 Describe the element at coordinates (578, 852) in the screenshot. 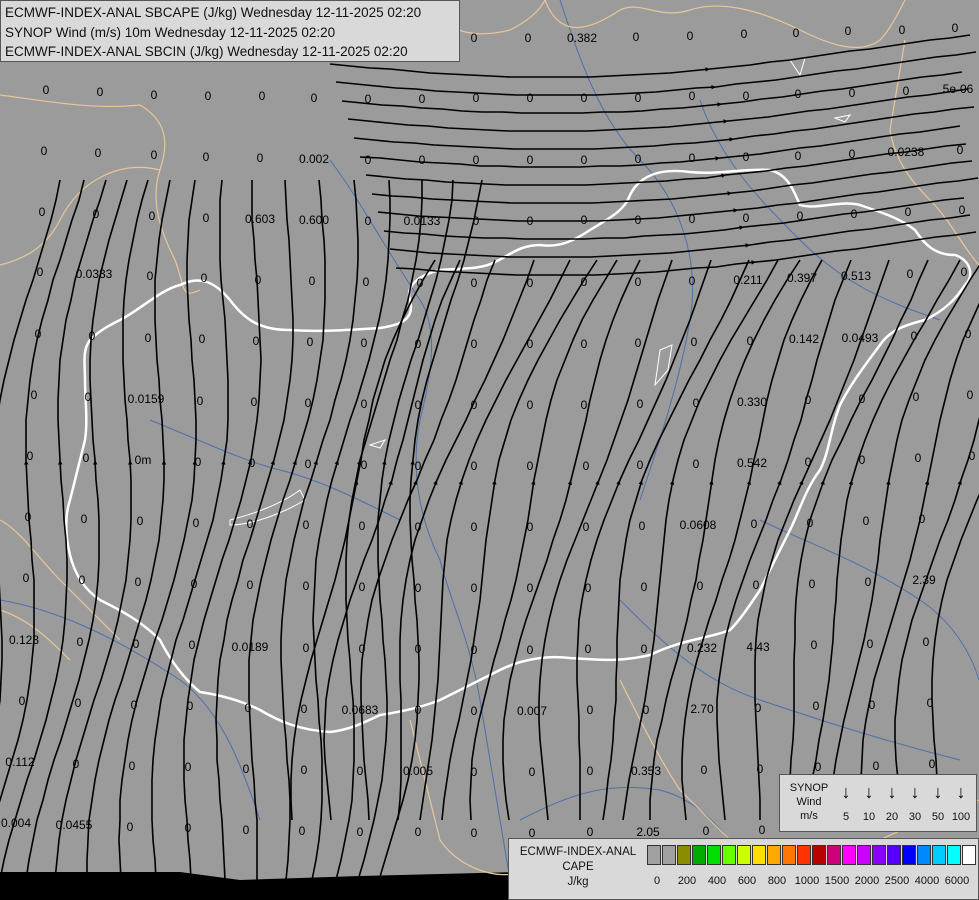

I see `cape-legend-title-line1: ECMWF-INDEX-ANAL` at that location.